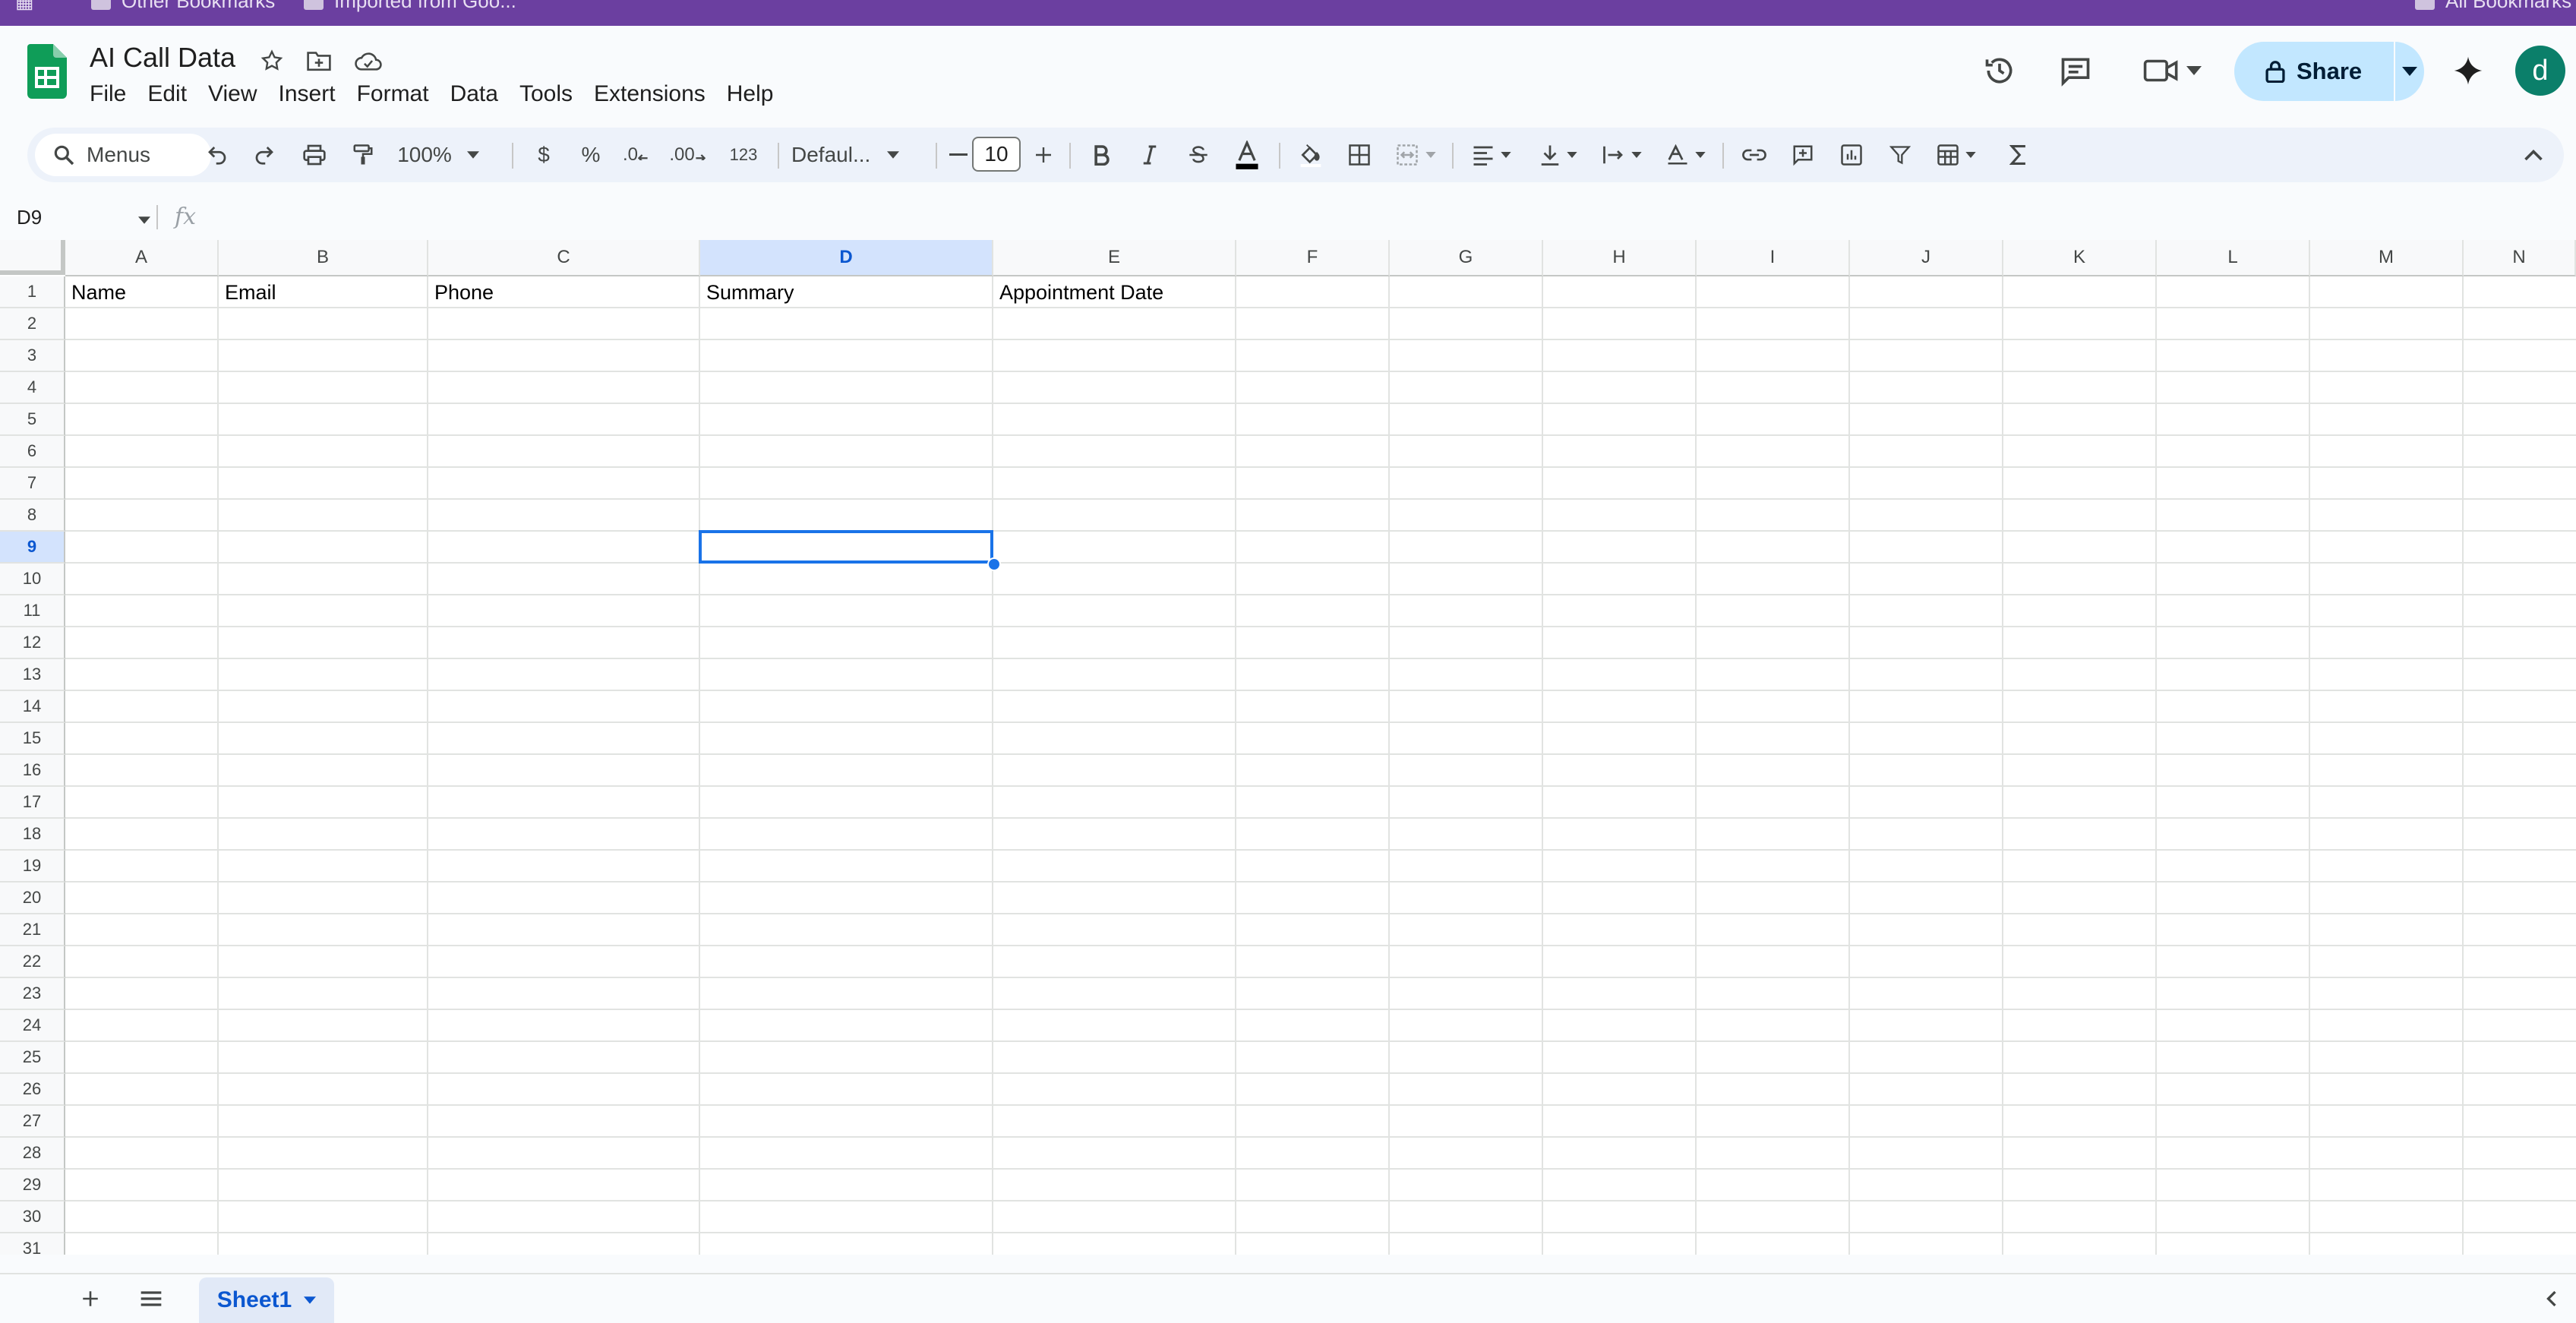 This screenshot has width=2576, height=1323. Describe the element at coordinates (2233, 258) in the screenshot. I see `column-header-l: L` at that location.